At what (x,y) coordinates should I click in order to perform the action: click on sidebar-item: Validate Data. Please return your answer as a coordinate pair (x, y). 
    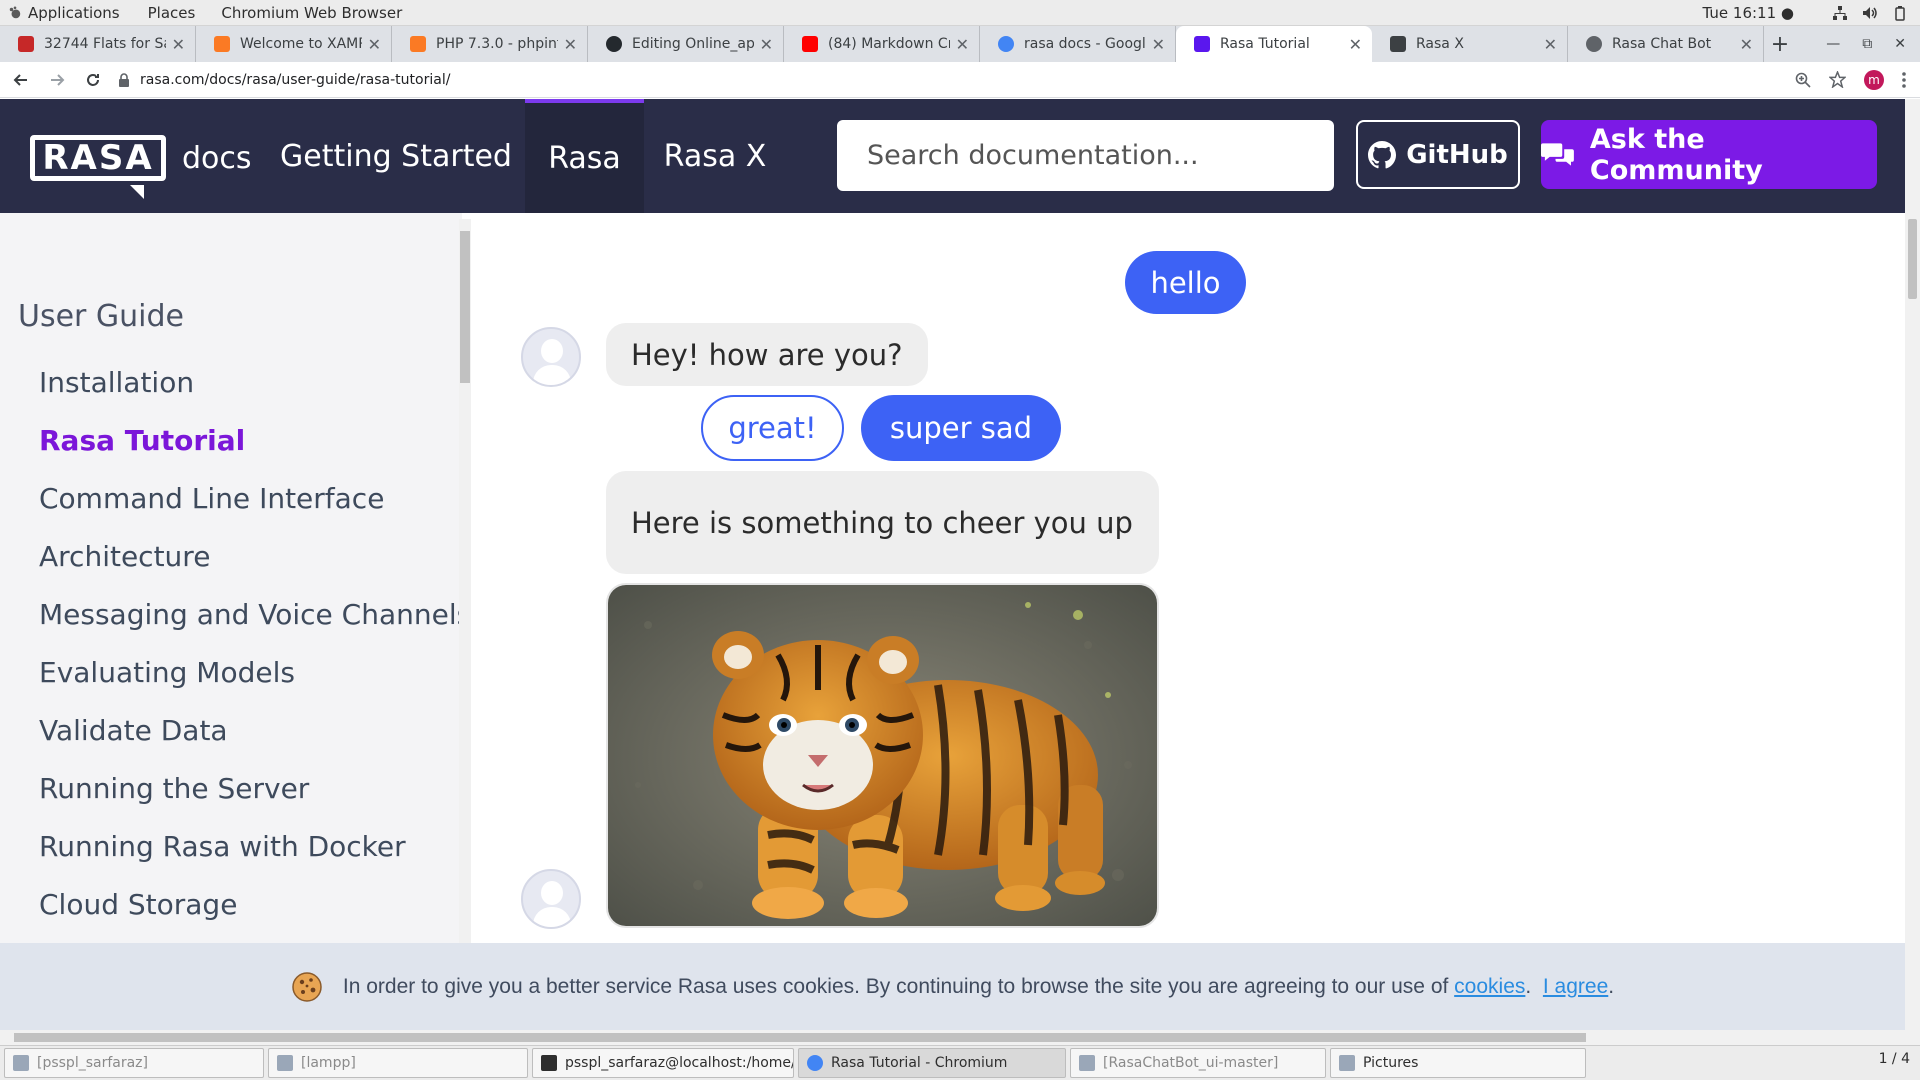
    Looking at the image, I should click on (255, 730).